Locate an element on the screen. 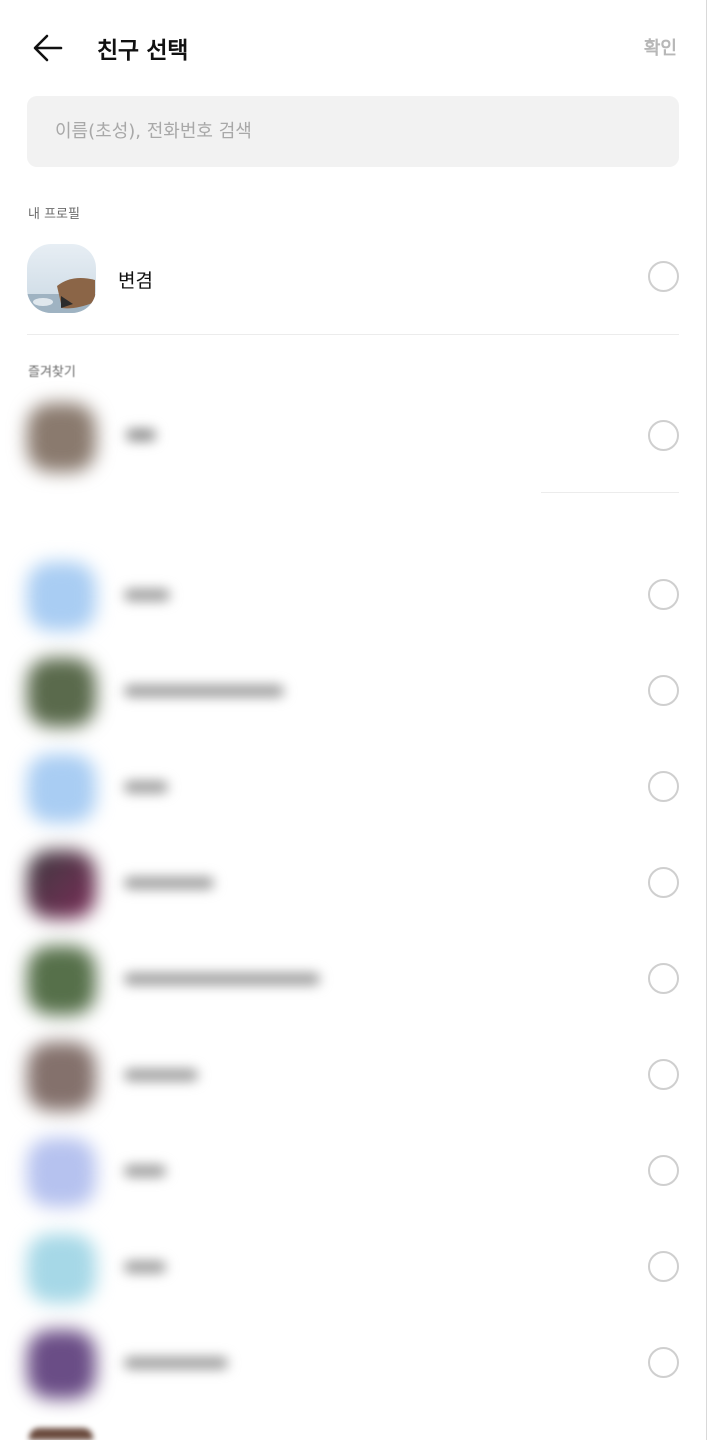  section-label-favorites: 즐겨찾기 is located at coordinates (52, 372).